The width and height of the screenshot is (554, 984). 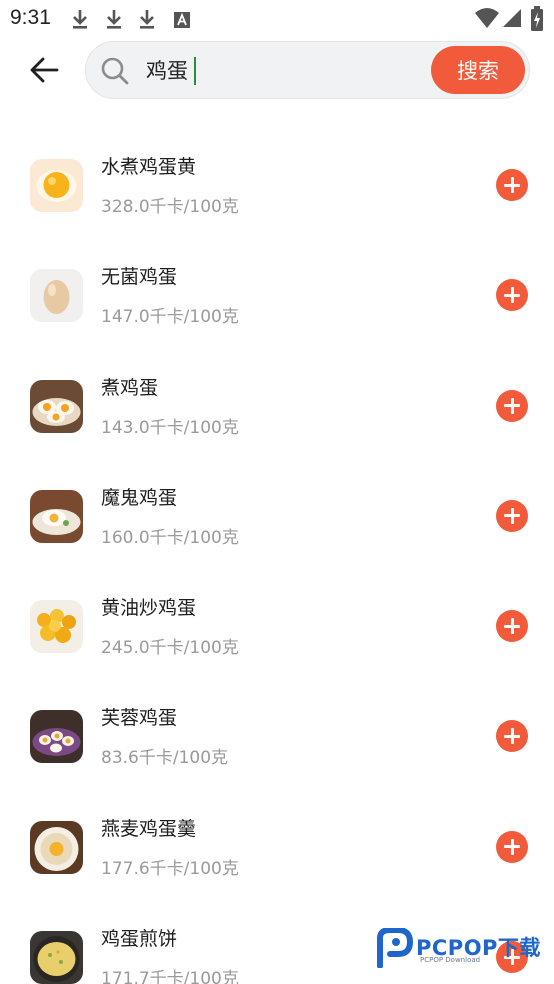 What do you see at coordinates (277, 847) in the screenshot?
I see `list-item: 燕麦鸡蛋羹 177.6千卡/100克` at bounding box center [277, 847].